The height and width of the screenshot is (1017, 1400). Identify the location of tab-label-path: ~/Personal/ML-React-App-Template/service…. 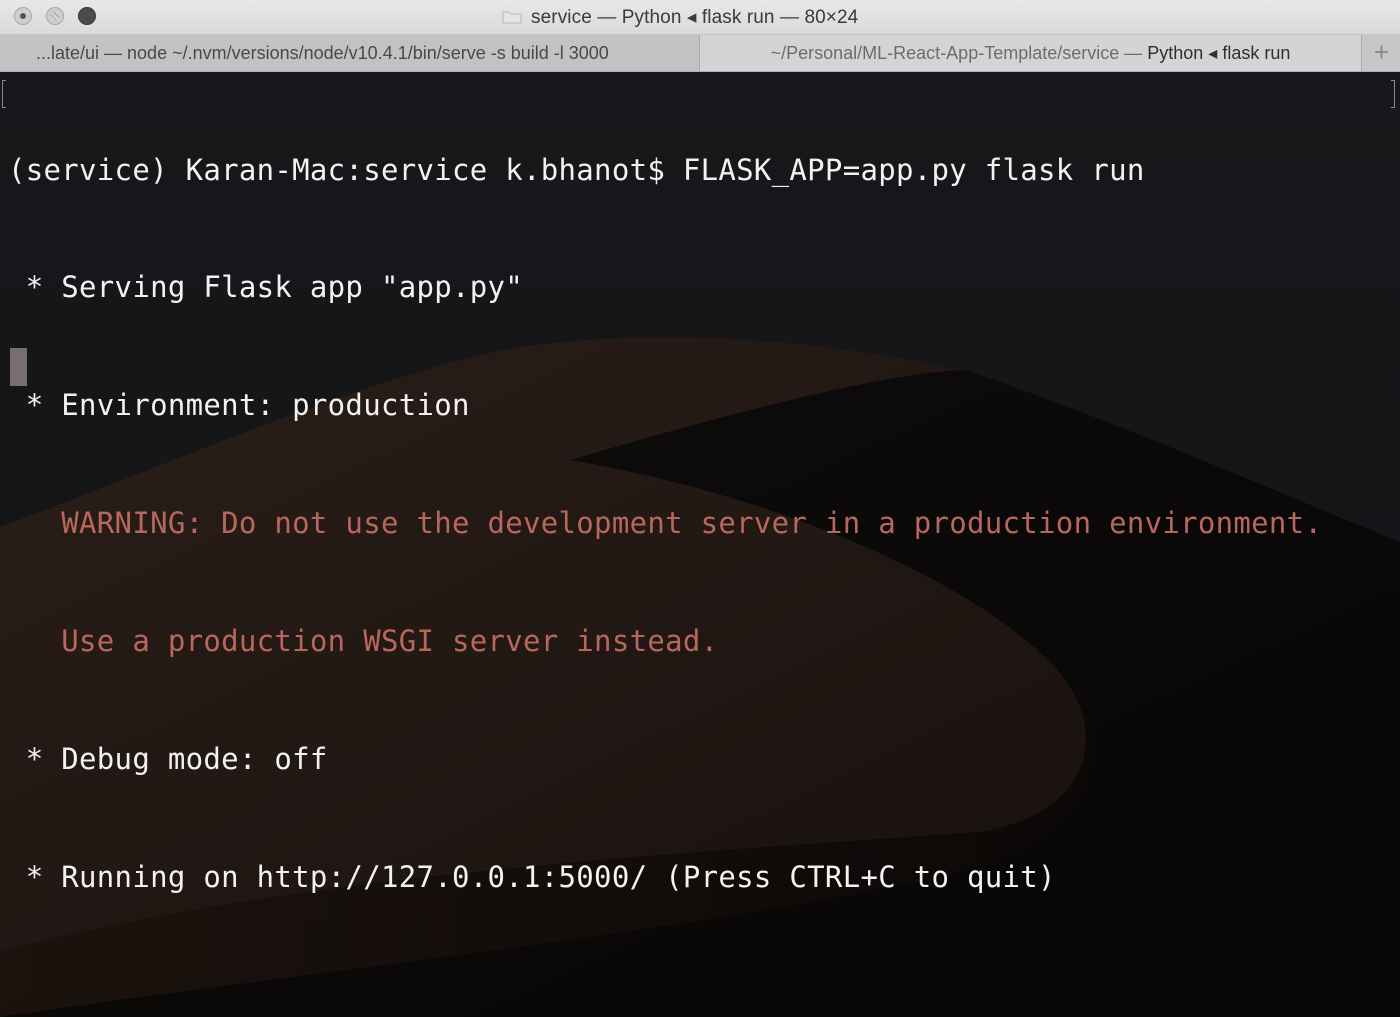
(959, 53).